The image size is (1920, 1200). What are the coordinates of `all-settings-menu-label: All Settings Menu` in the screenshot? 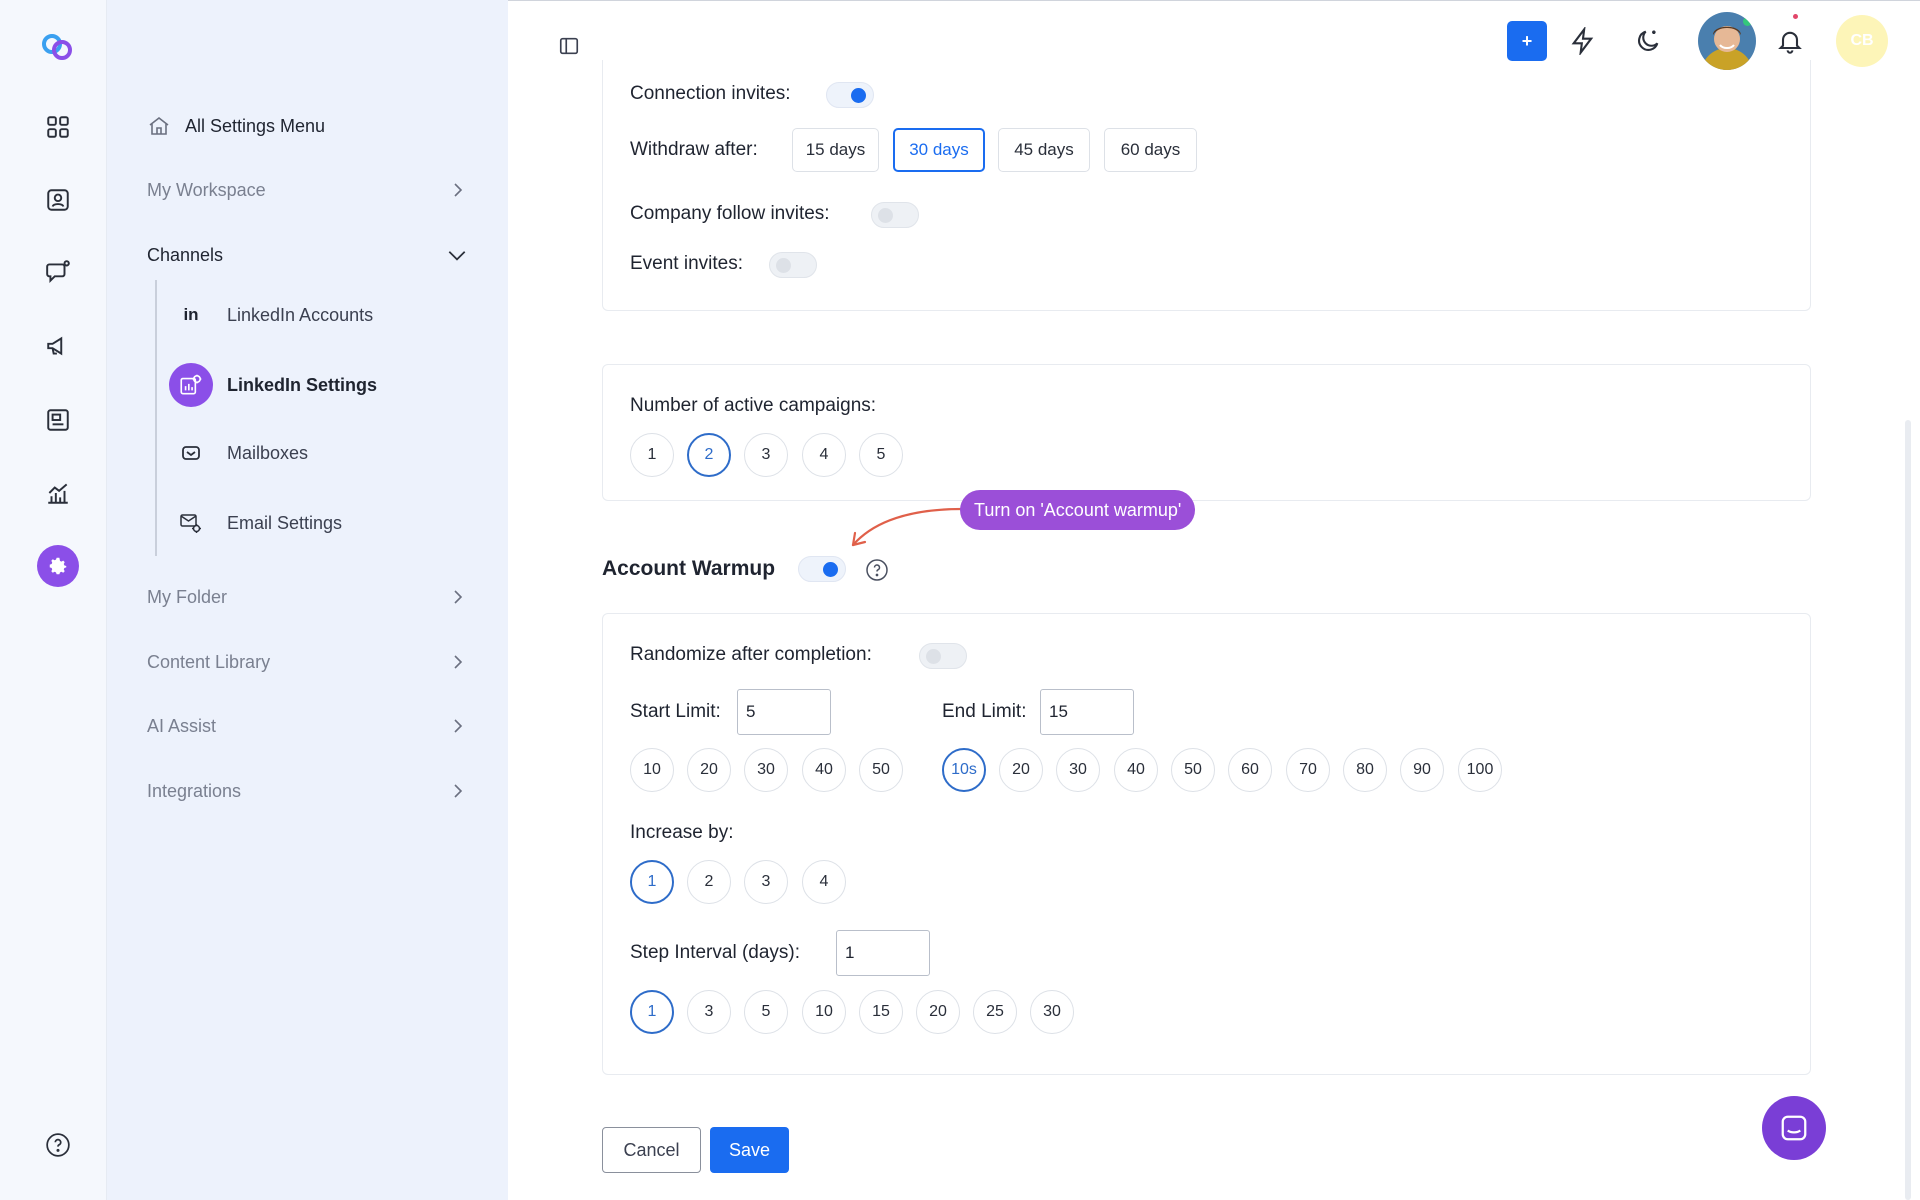 It's located at (255, 125).